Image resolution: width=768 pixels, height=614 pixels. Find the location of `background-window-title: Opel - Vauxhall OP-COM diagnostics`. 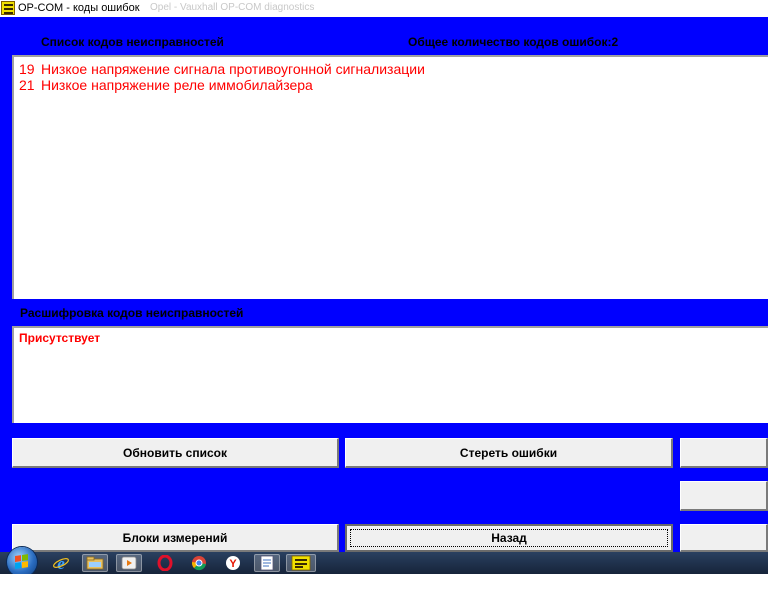

background-window-title: Opel - Vauxhall OP-COM diagnostics is located at coordinates (232, 7).